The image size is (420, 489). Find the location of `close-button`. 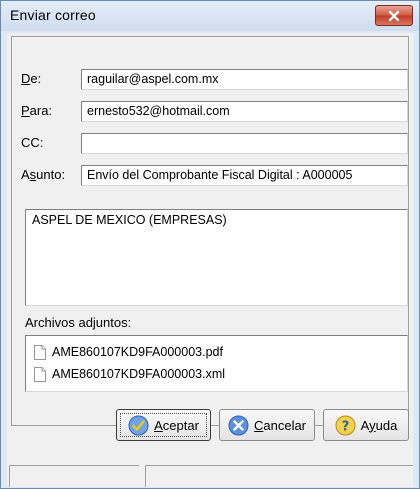

close-button is located at coordinates (394, 15).